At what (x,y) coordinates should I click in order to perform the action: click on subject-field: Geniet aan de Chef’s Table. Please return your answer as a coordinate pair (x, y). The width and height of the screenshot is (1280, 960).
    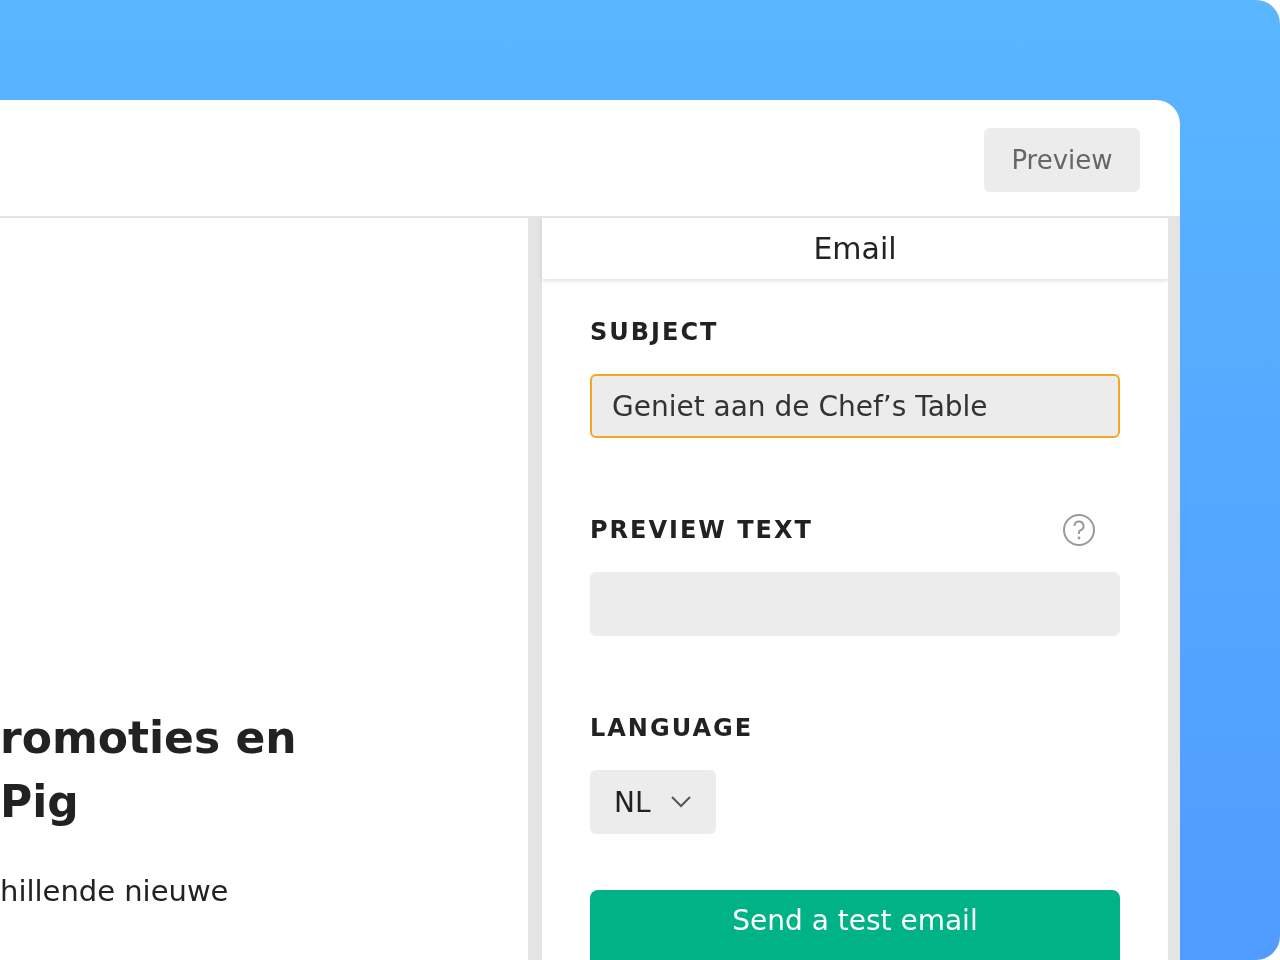
    Looking at the image, I should click on (855, 406).